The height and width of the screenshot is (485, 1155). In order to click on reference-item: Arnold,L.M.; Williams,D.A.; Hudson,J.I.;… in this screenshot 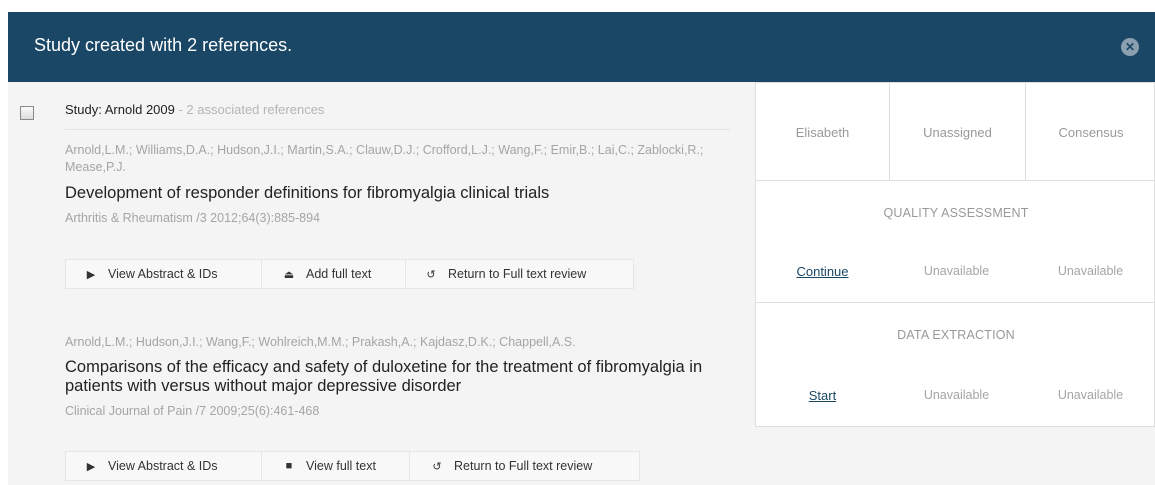, I will do `click(400, 183)`.